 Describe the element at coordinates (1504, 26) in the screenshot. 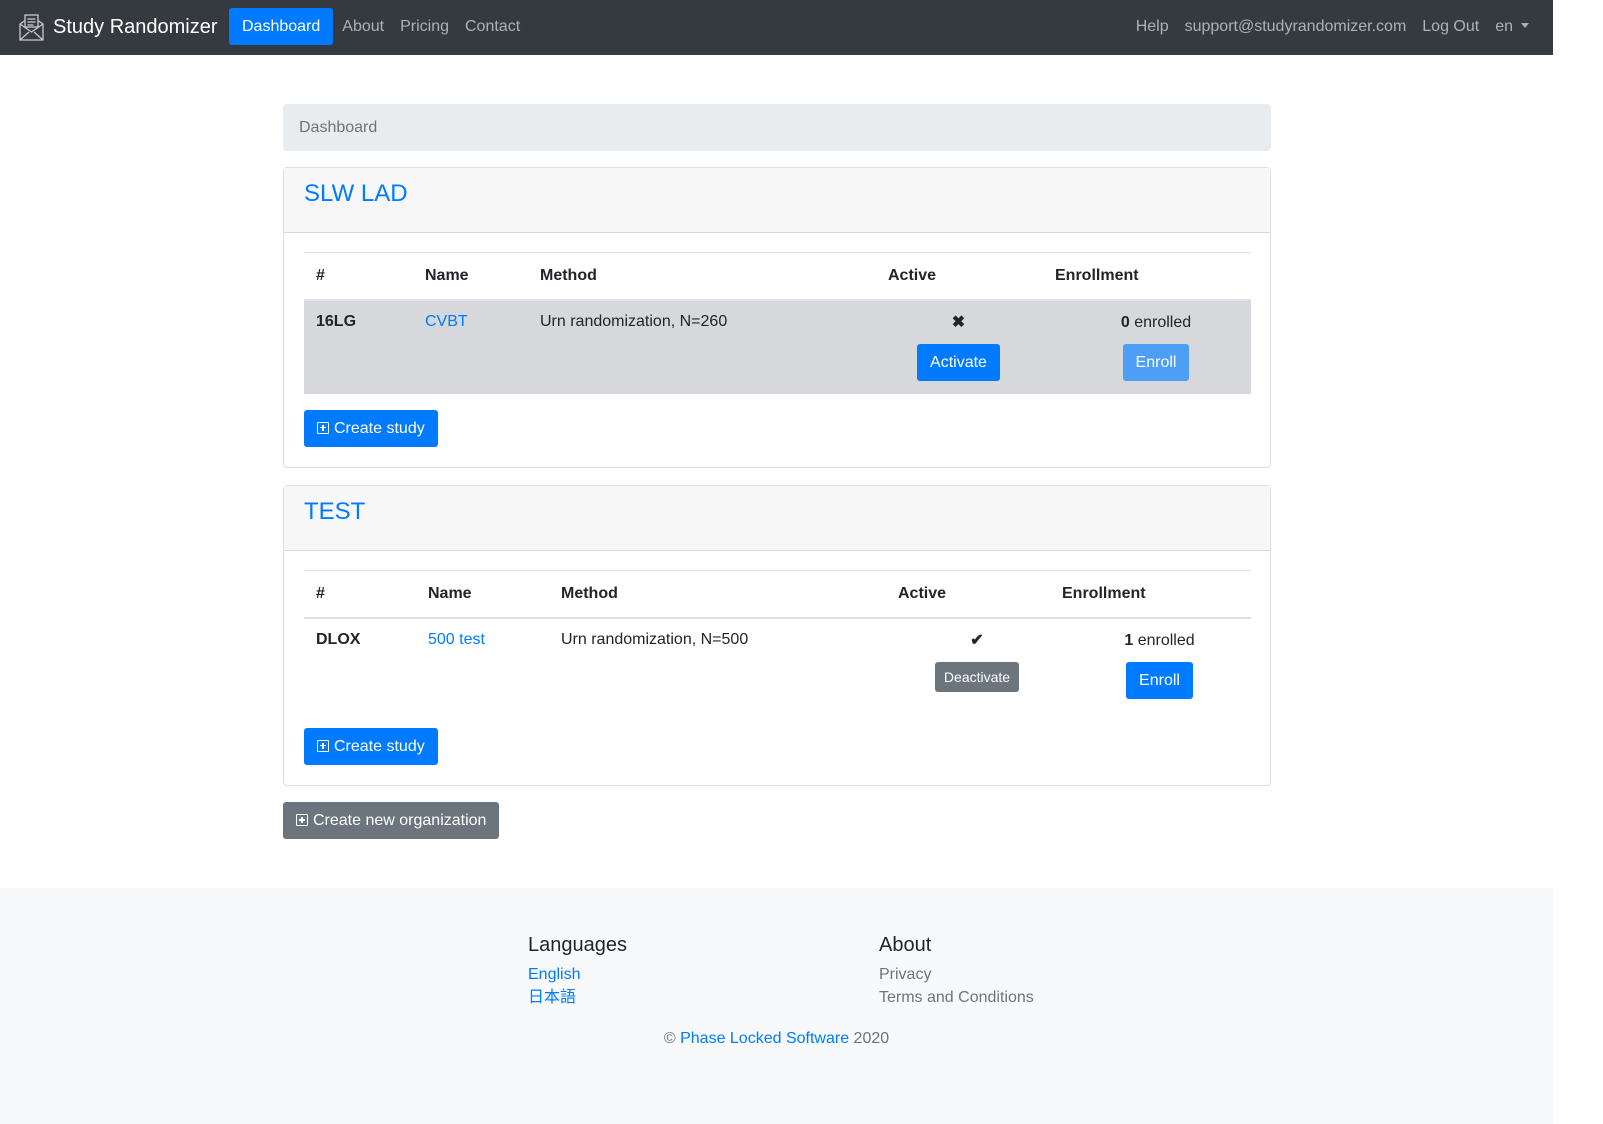

I see `language-dropdown-label: en` at that location.